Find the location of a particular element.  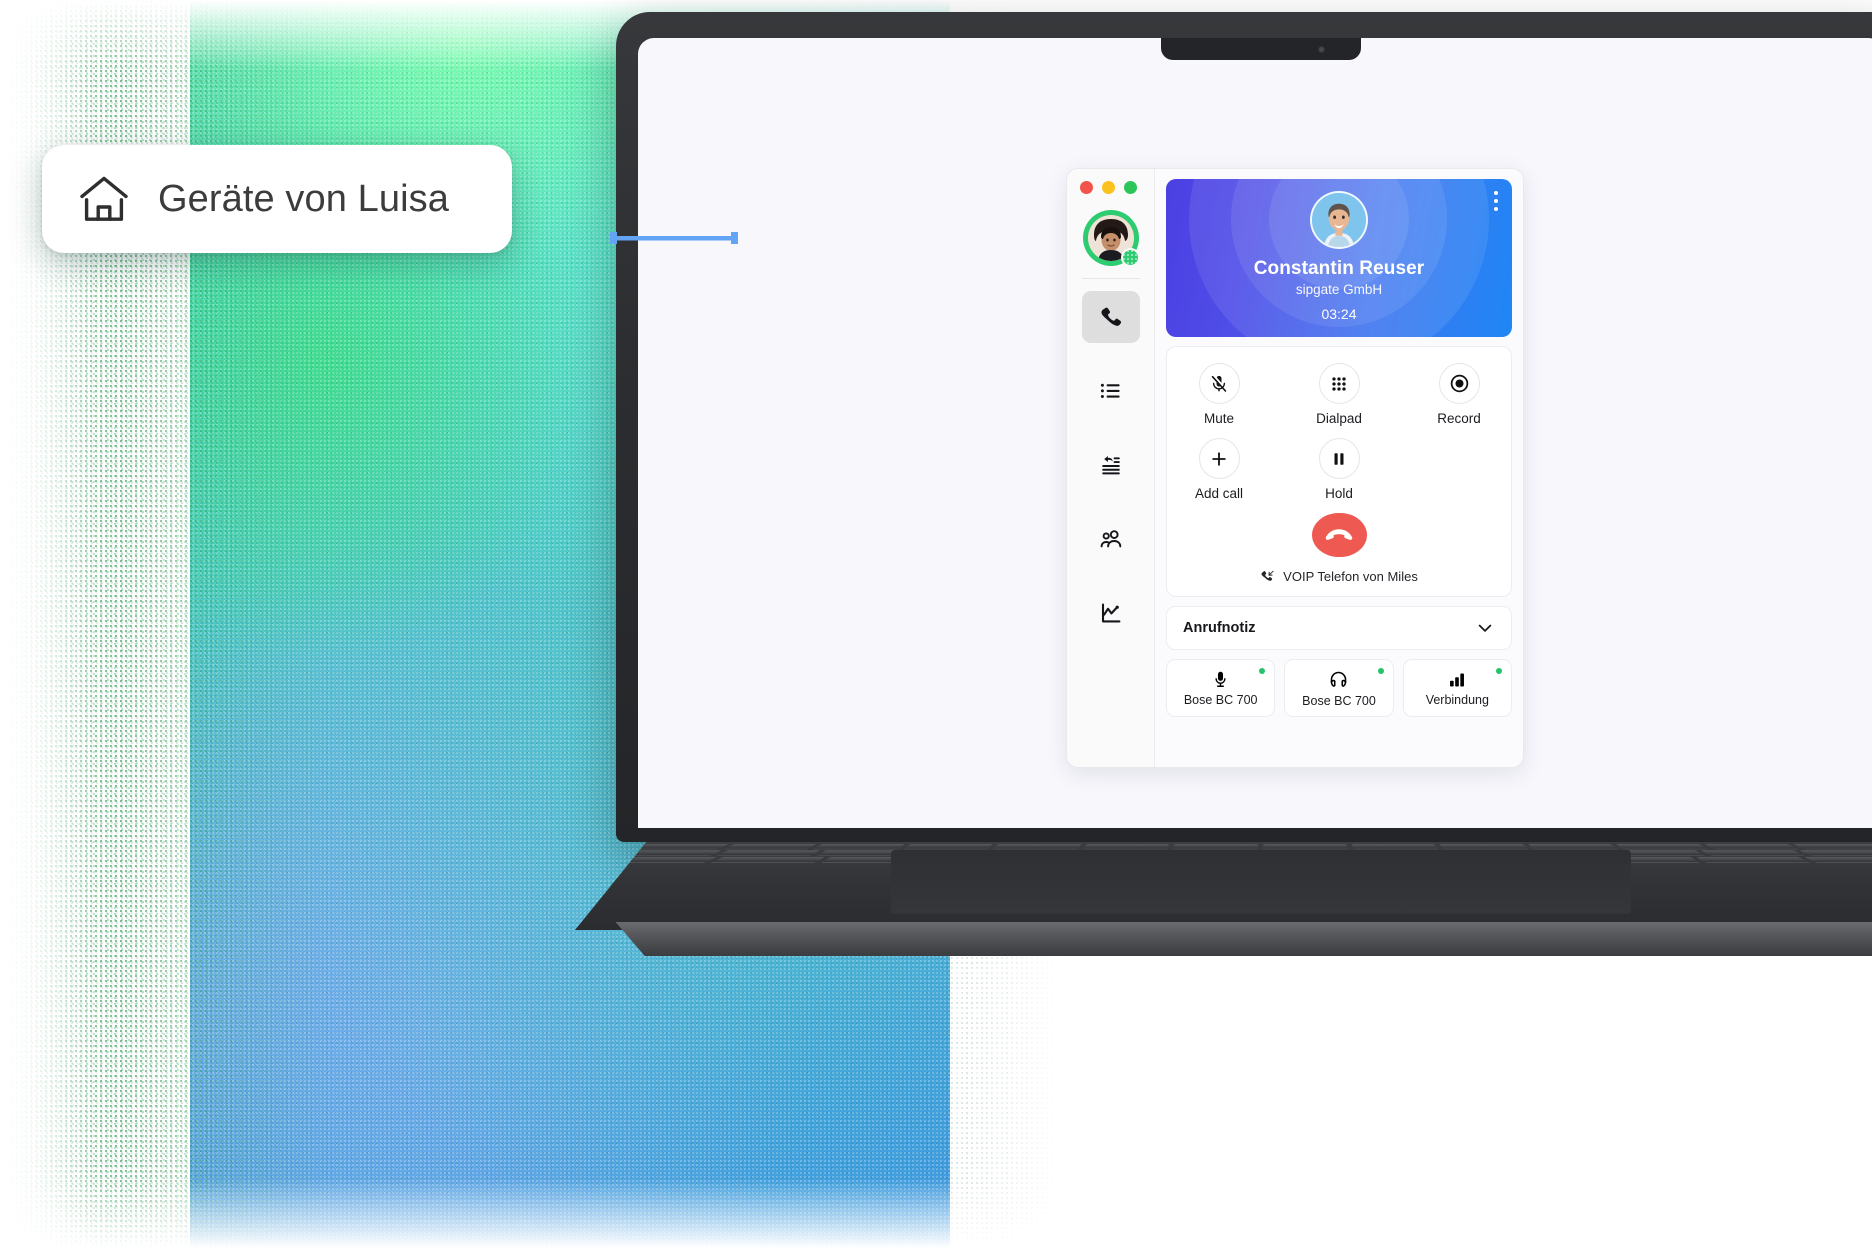

avatar is located at coordinates (1111, 238).